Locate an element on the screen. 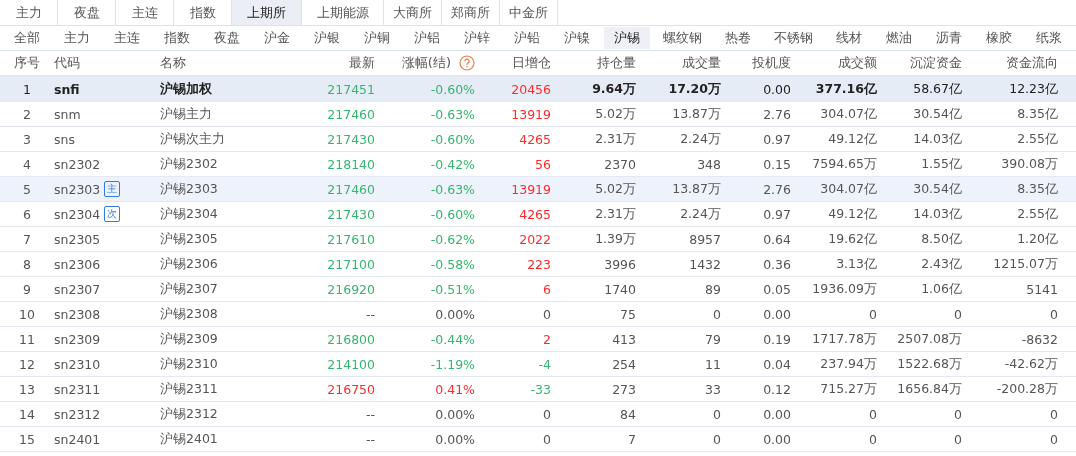 This screenshot has width=1076, height=456. table-cell: 30.54亿 is located at coordinates (937, 114).